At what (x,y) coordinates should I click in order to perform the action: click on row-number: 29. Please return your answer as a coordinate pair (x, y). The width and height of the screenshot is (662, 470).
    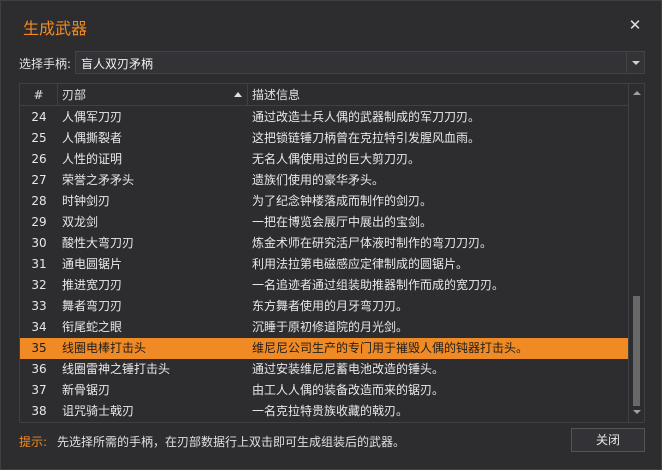
    Looking at the image, I should click on (39, 222).